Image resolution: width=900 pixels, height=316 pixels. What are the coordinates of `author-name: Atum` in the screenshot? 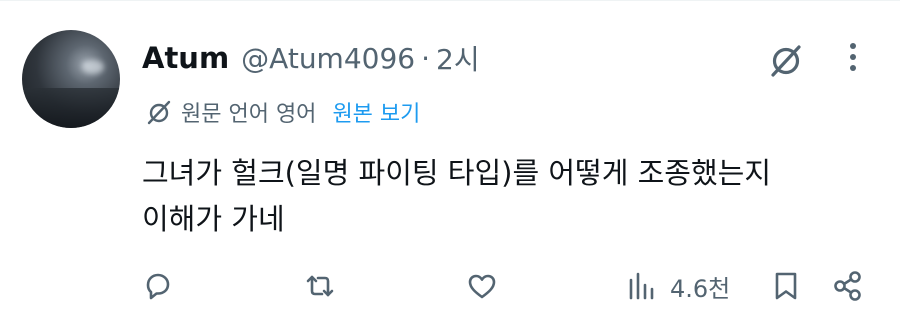 It's located at (185, 58).